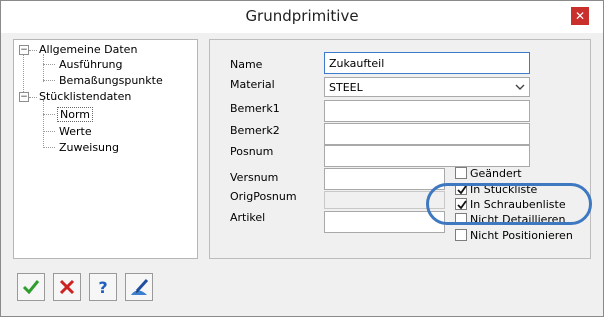  What do you see at coordinates (384, 179) in the screenshot?
I see `versnum-input` at bounding box center [384, 179].